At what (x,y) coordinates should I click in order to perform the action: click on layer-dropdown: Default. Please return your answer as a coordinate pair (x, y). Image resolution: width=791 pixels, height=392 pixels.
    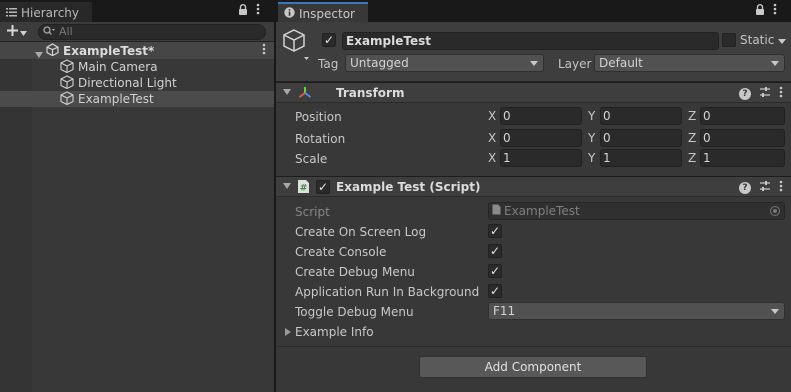
    Looking at the image, I should click on (689, 63).